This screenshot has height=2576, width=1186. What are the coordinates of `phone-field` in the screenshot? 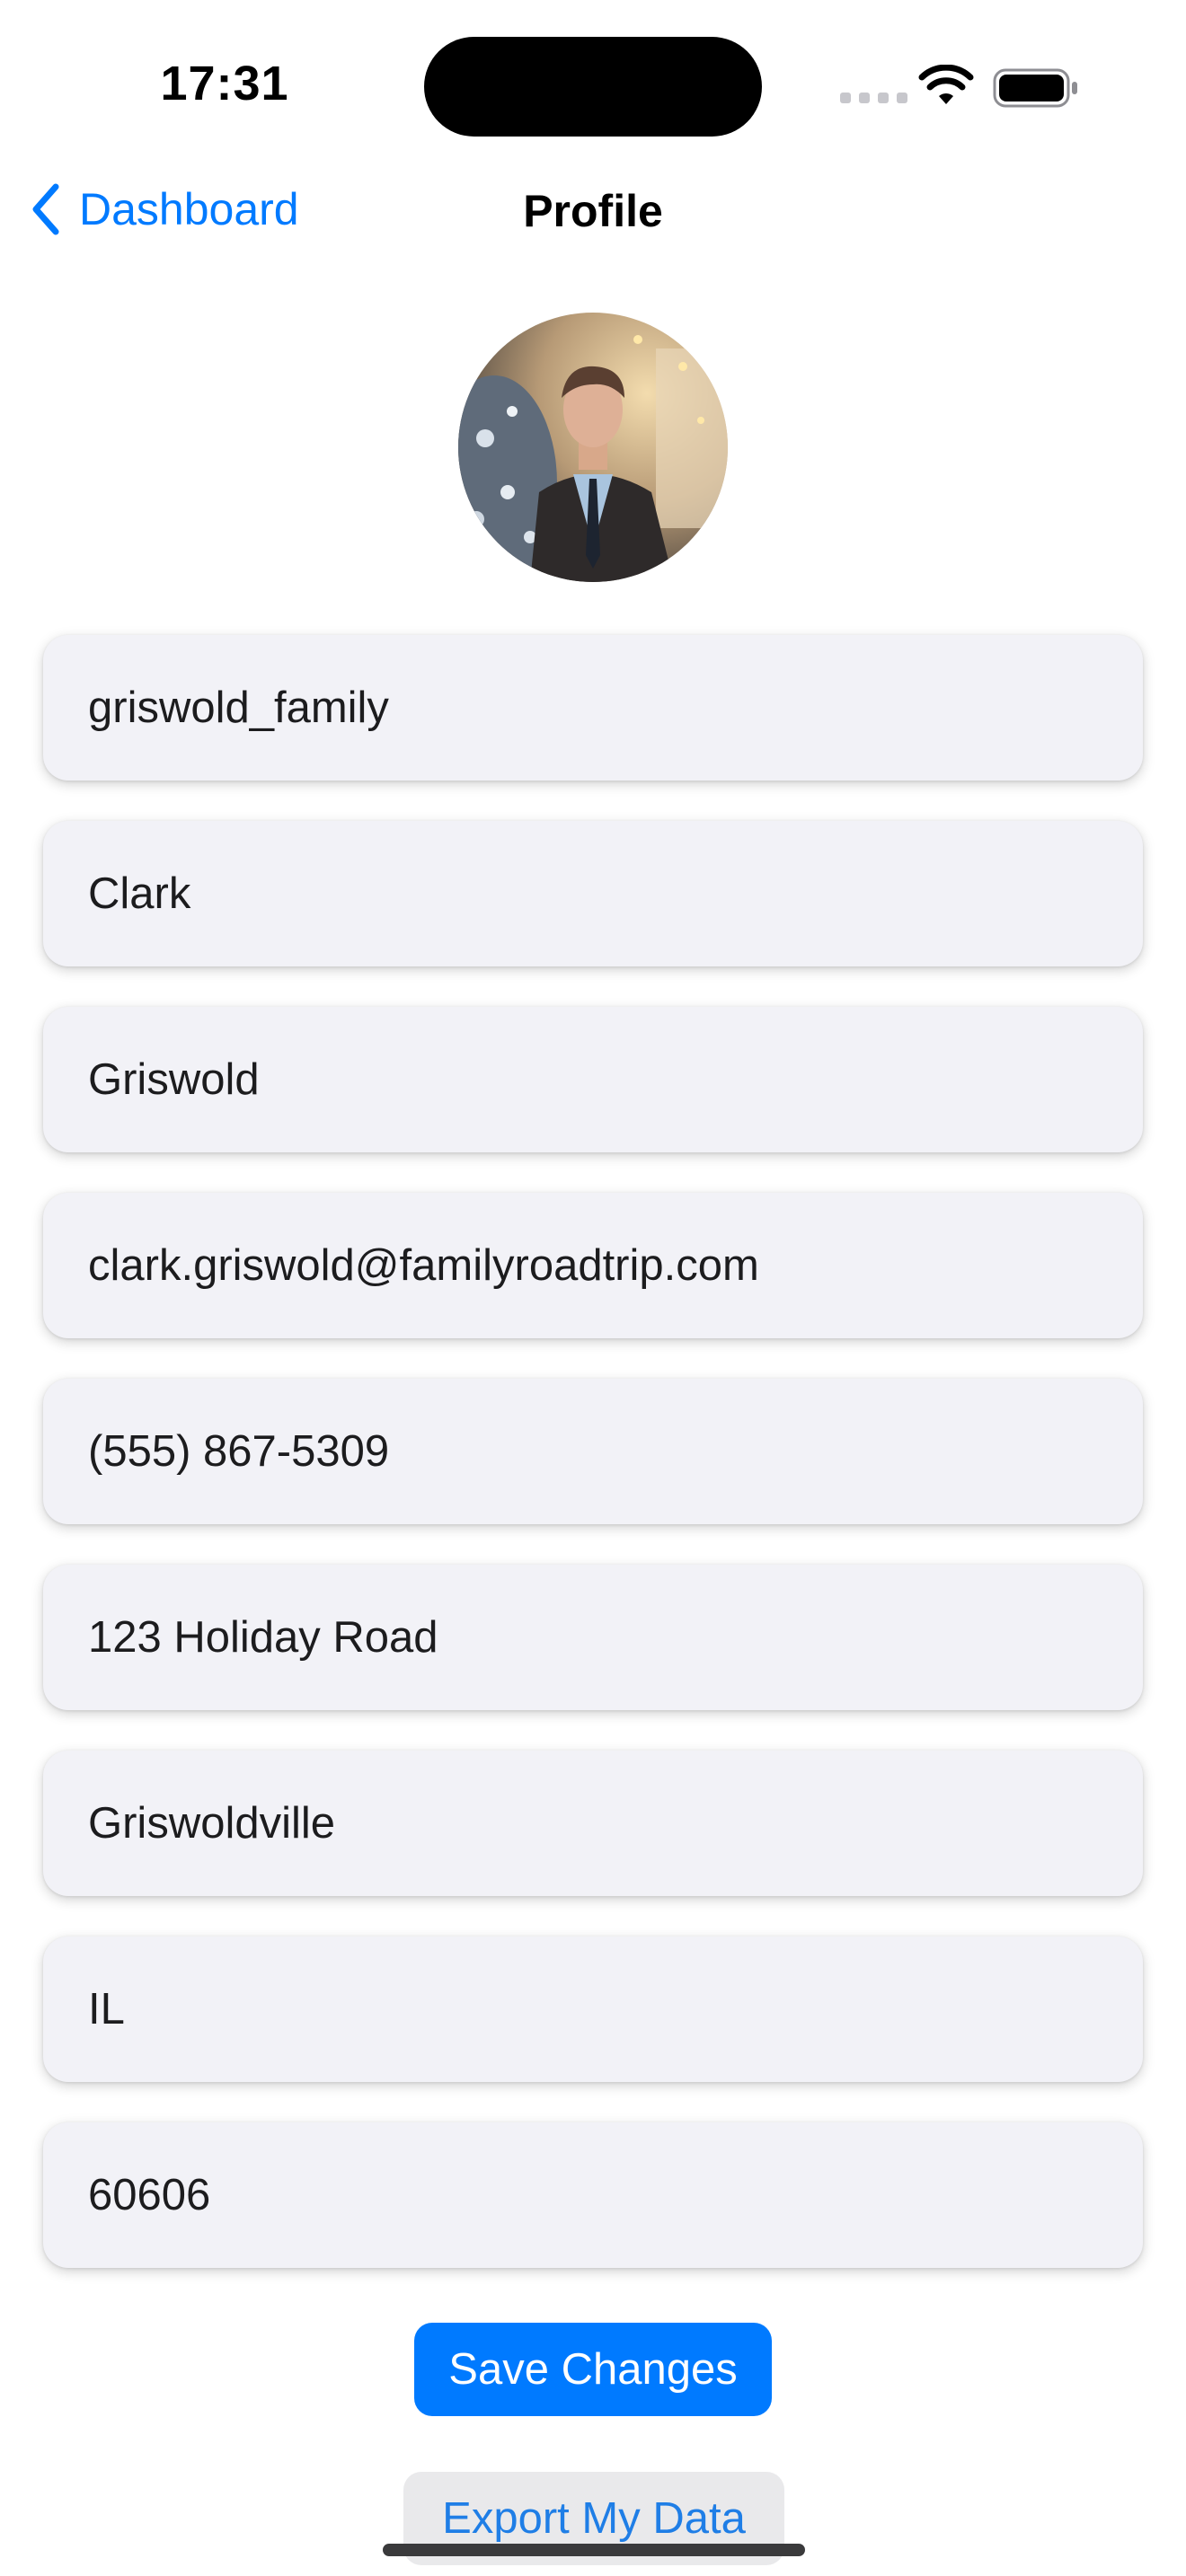 It's located at (593, 1451).